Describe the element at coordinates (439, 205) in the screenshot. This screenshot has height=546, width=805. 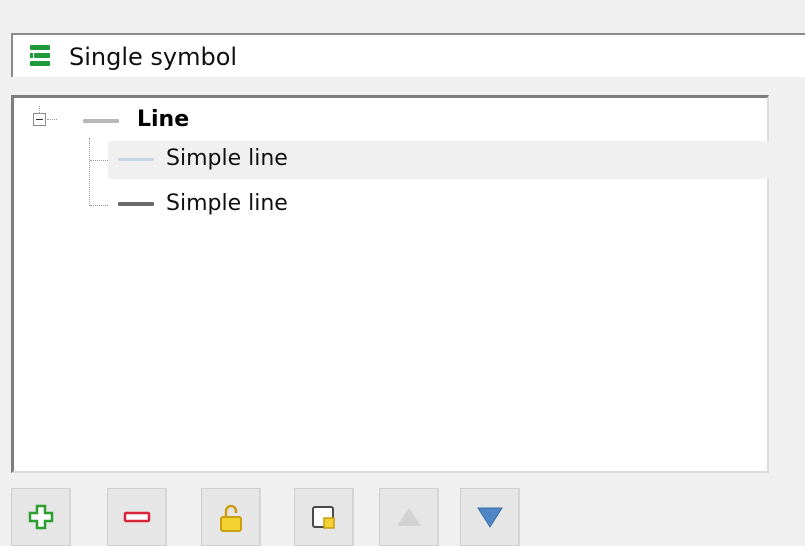
I see `tree-item-symbol-layer-2: Simple line` at that location.